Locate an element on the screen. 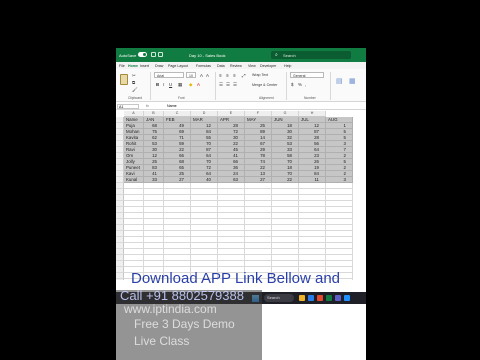 This screenshot has width=480, height=360. chrome-icon is located at coordinates (347, 298).